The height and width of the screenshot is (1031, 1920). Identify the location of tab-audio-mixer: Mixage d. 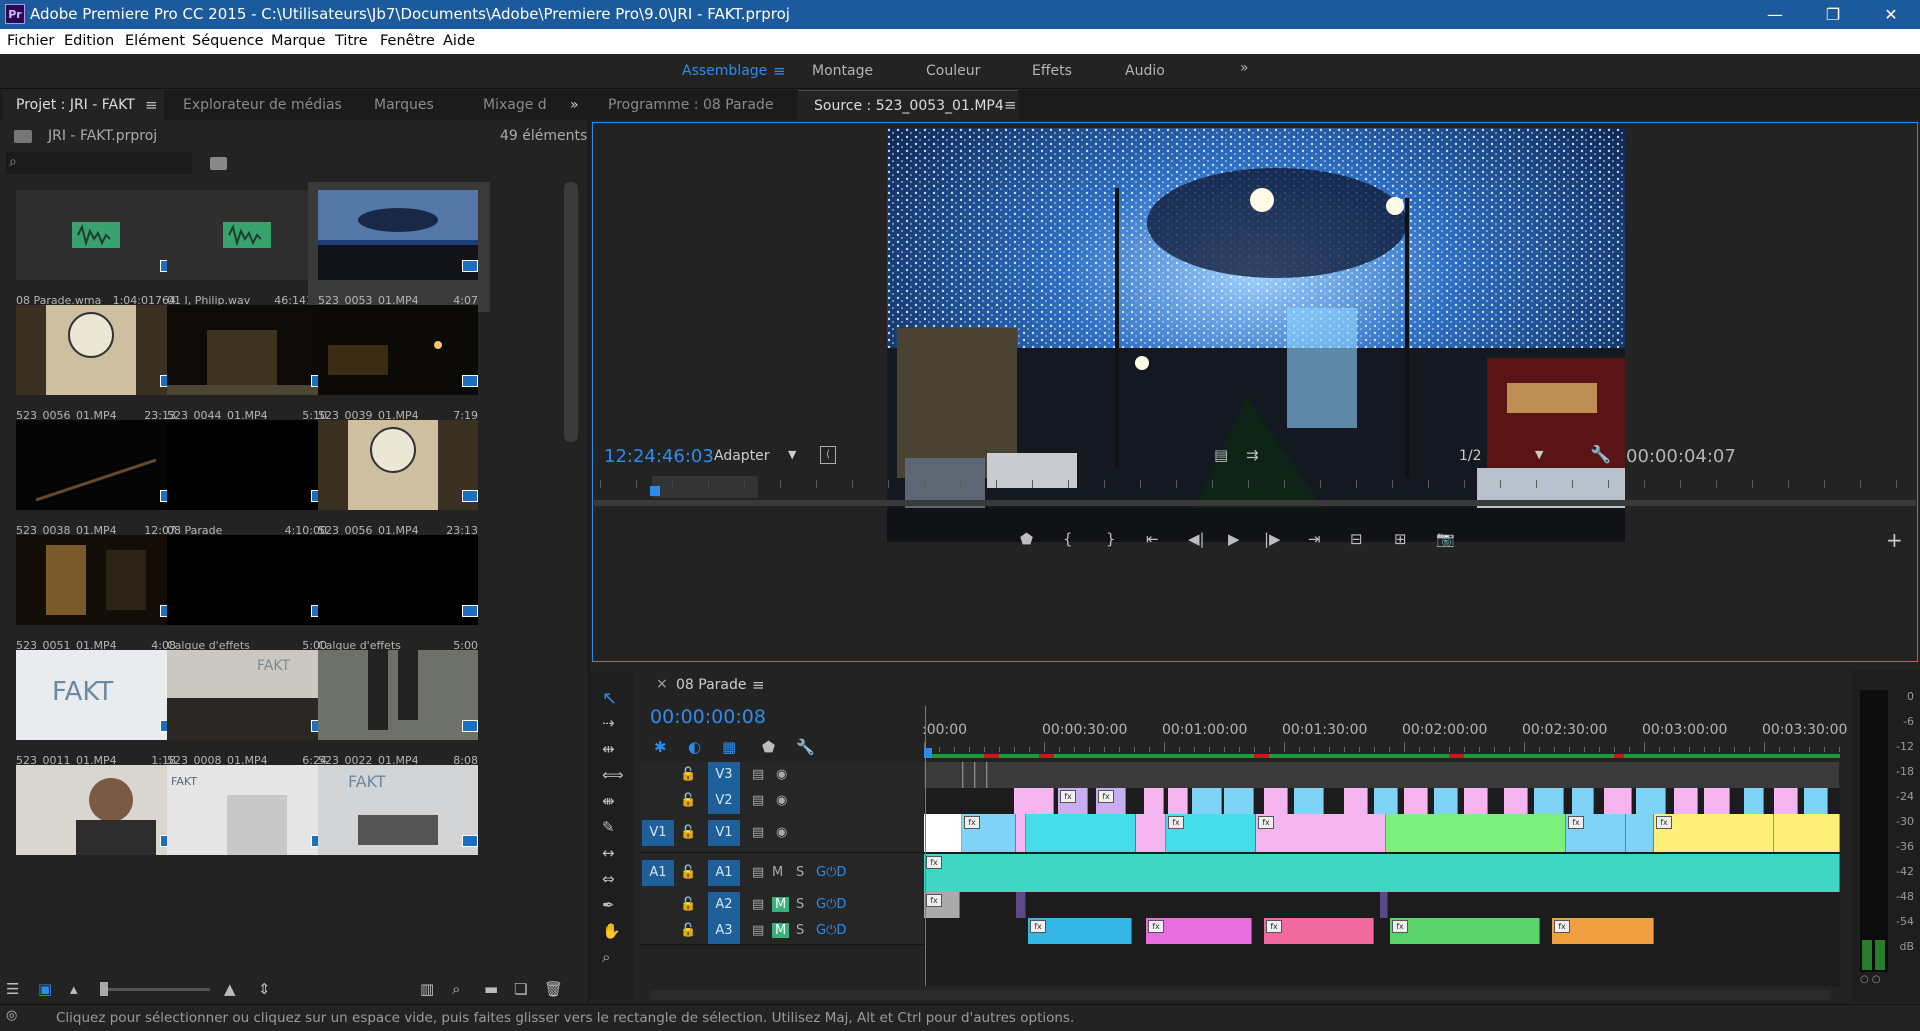
(515, 105).